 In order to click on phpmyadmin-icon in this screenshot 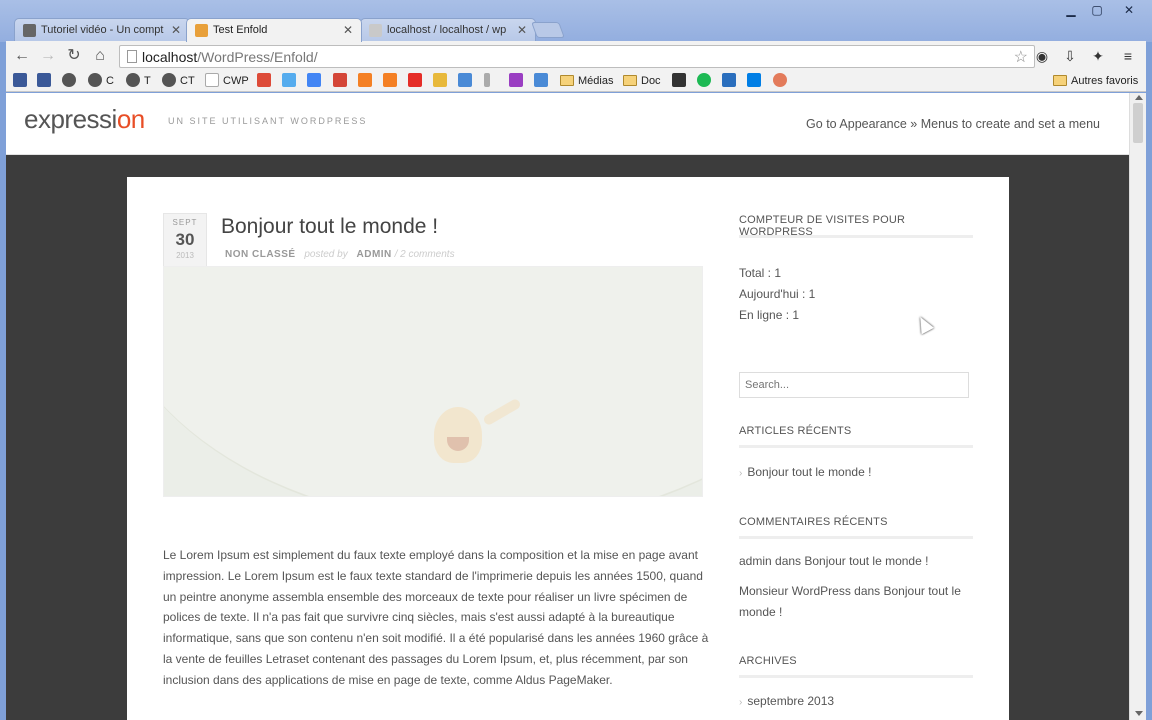, I will do `click(375, 30)`.